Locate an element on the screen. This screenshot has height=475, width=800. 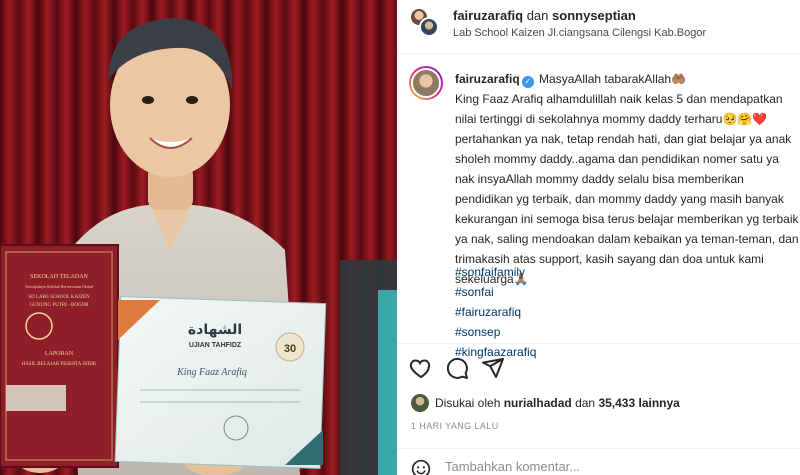
collab-avatars is located at coordinates (424, 22).